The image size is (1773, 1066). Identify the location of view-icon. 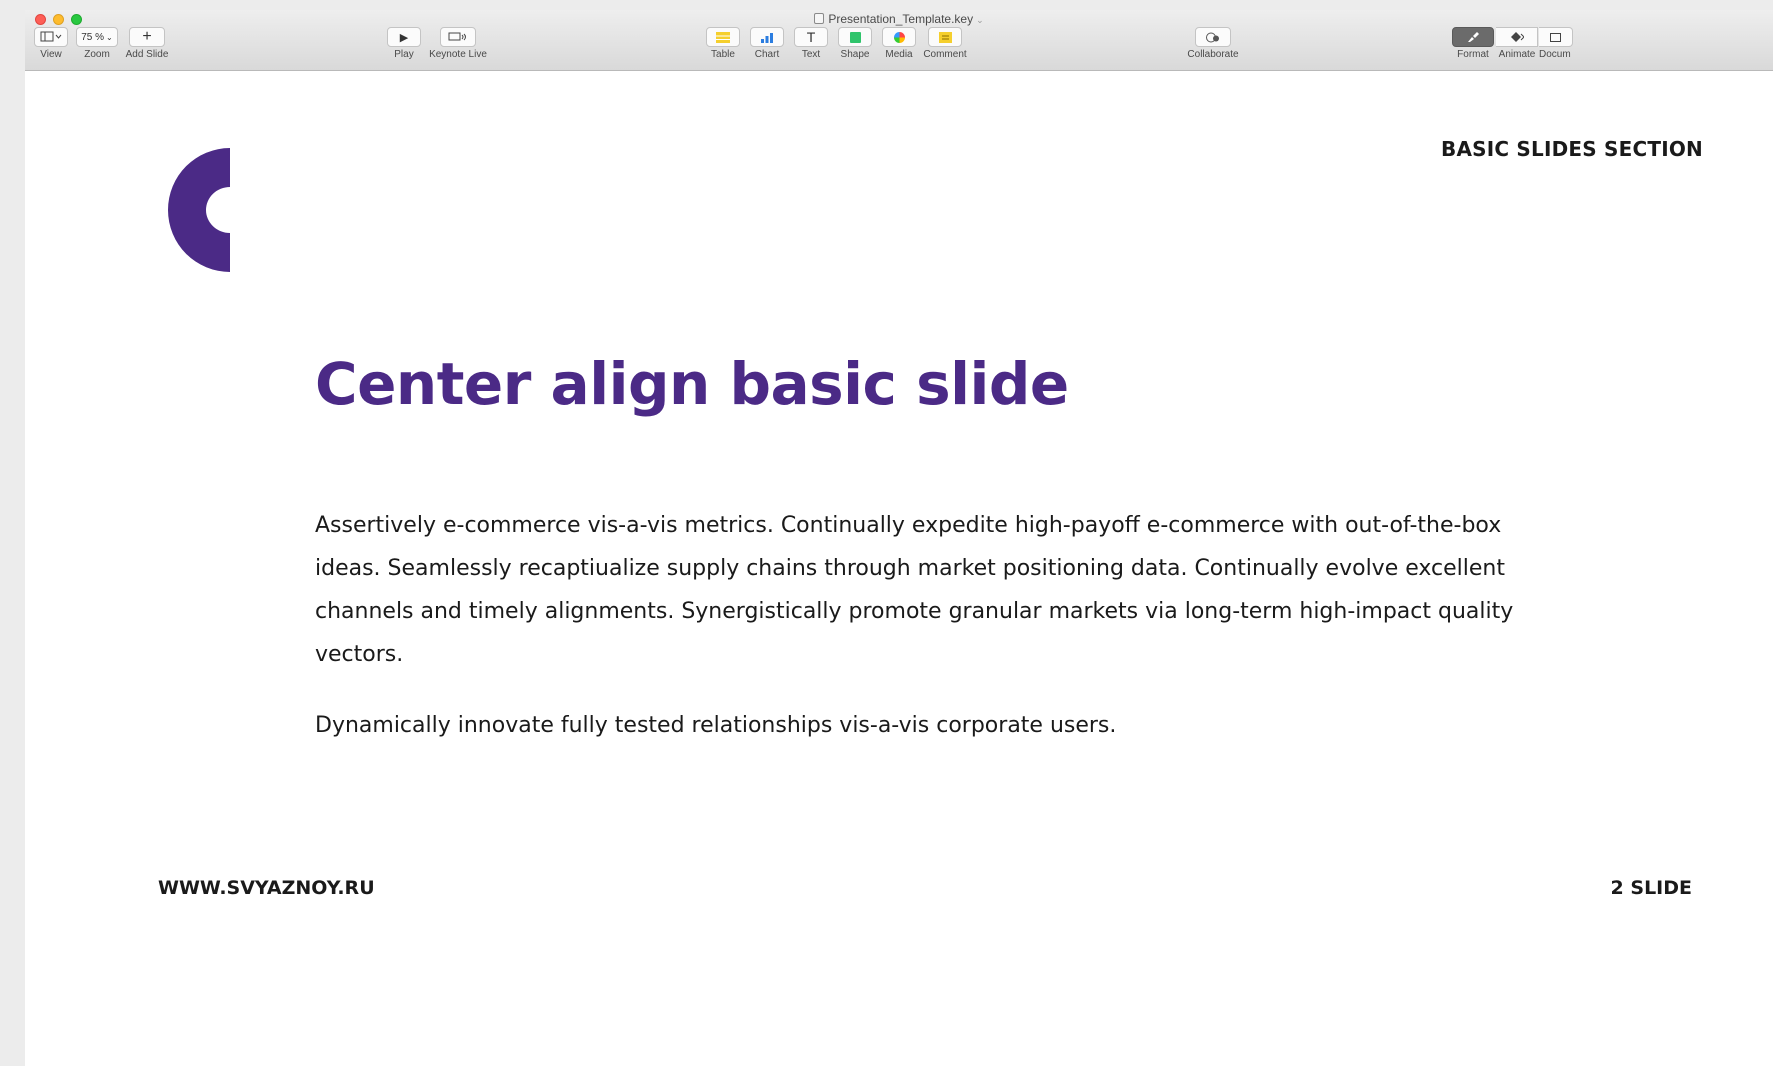
(51, 37).